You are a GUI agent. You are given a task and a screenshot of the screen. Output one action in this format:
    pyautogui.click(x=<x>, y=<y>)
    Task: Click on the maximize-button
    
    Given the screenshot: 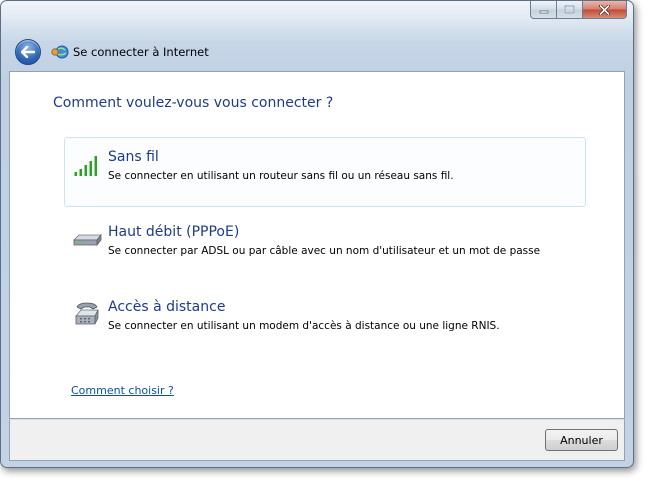 What is the action you would take?
    pyautogui.click(x=570, y=10)
    